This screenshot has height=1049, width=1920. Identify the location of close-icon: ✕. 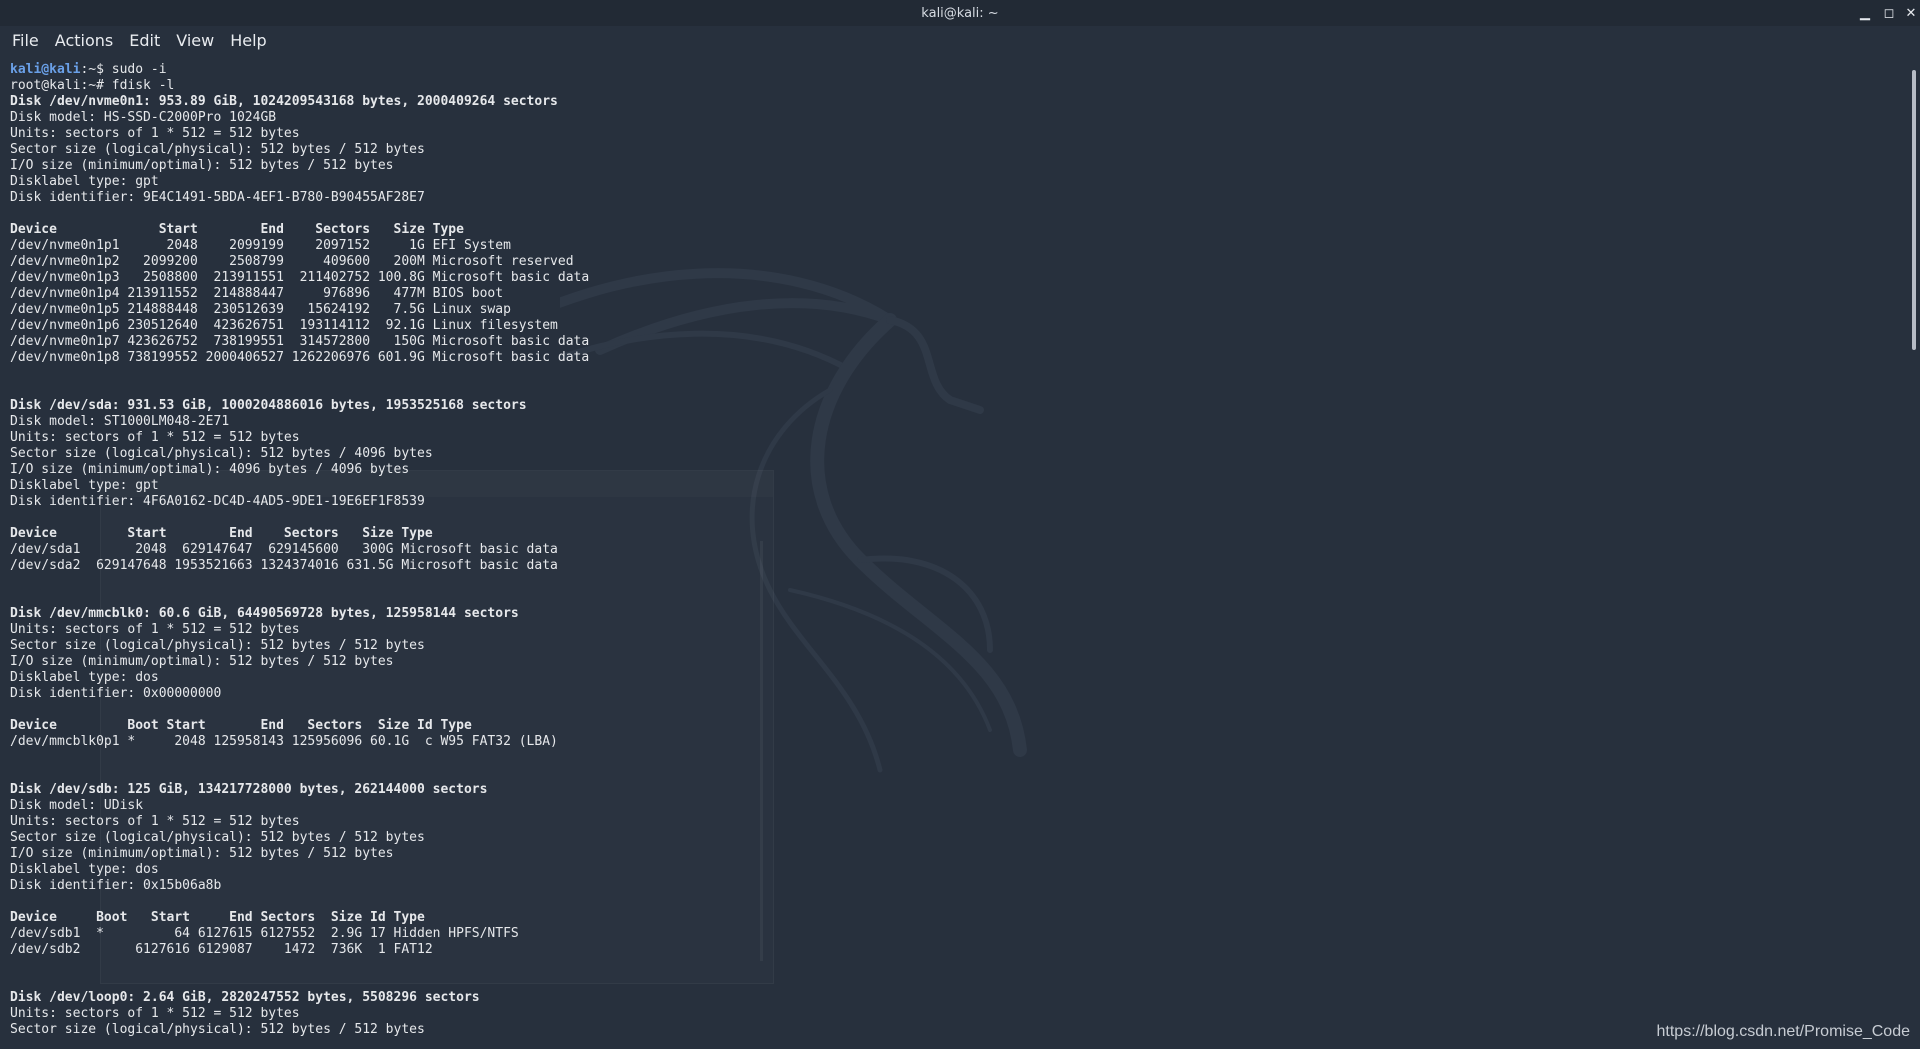
(1911, 12).